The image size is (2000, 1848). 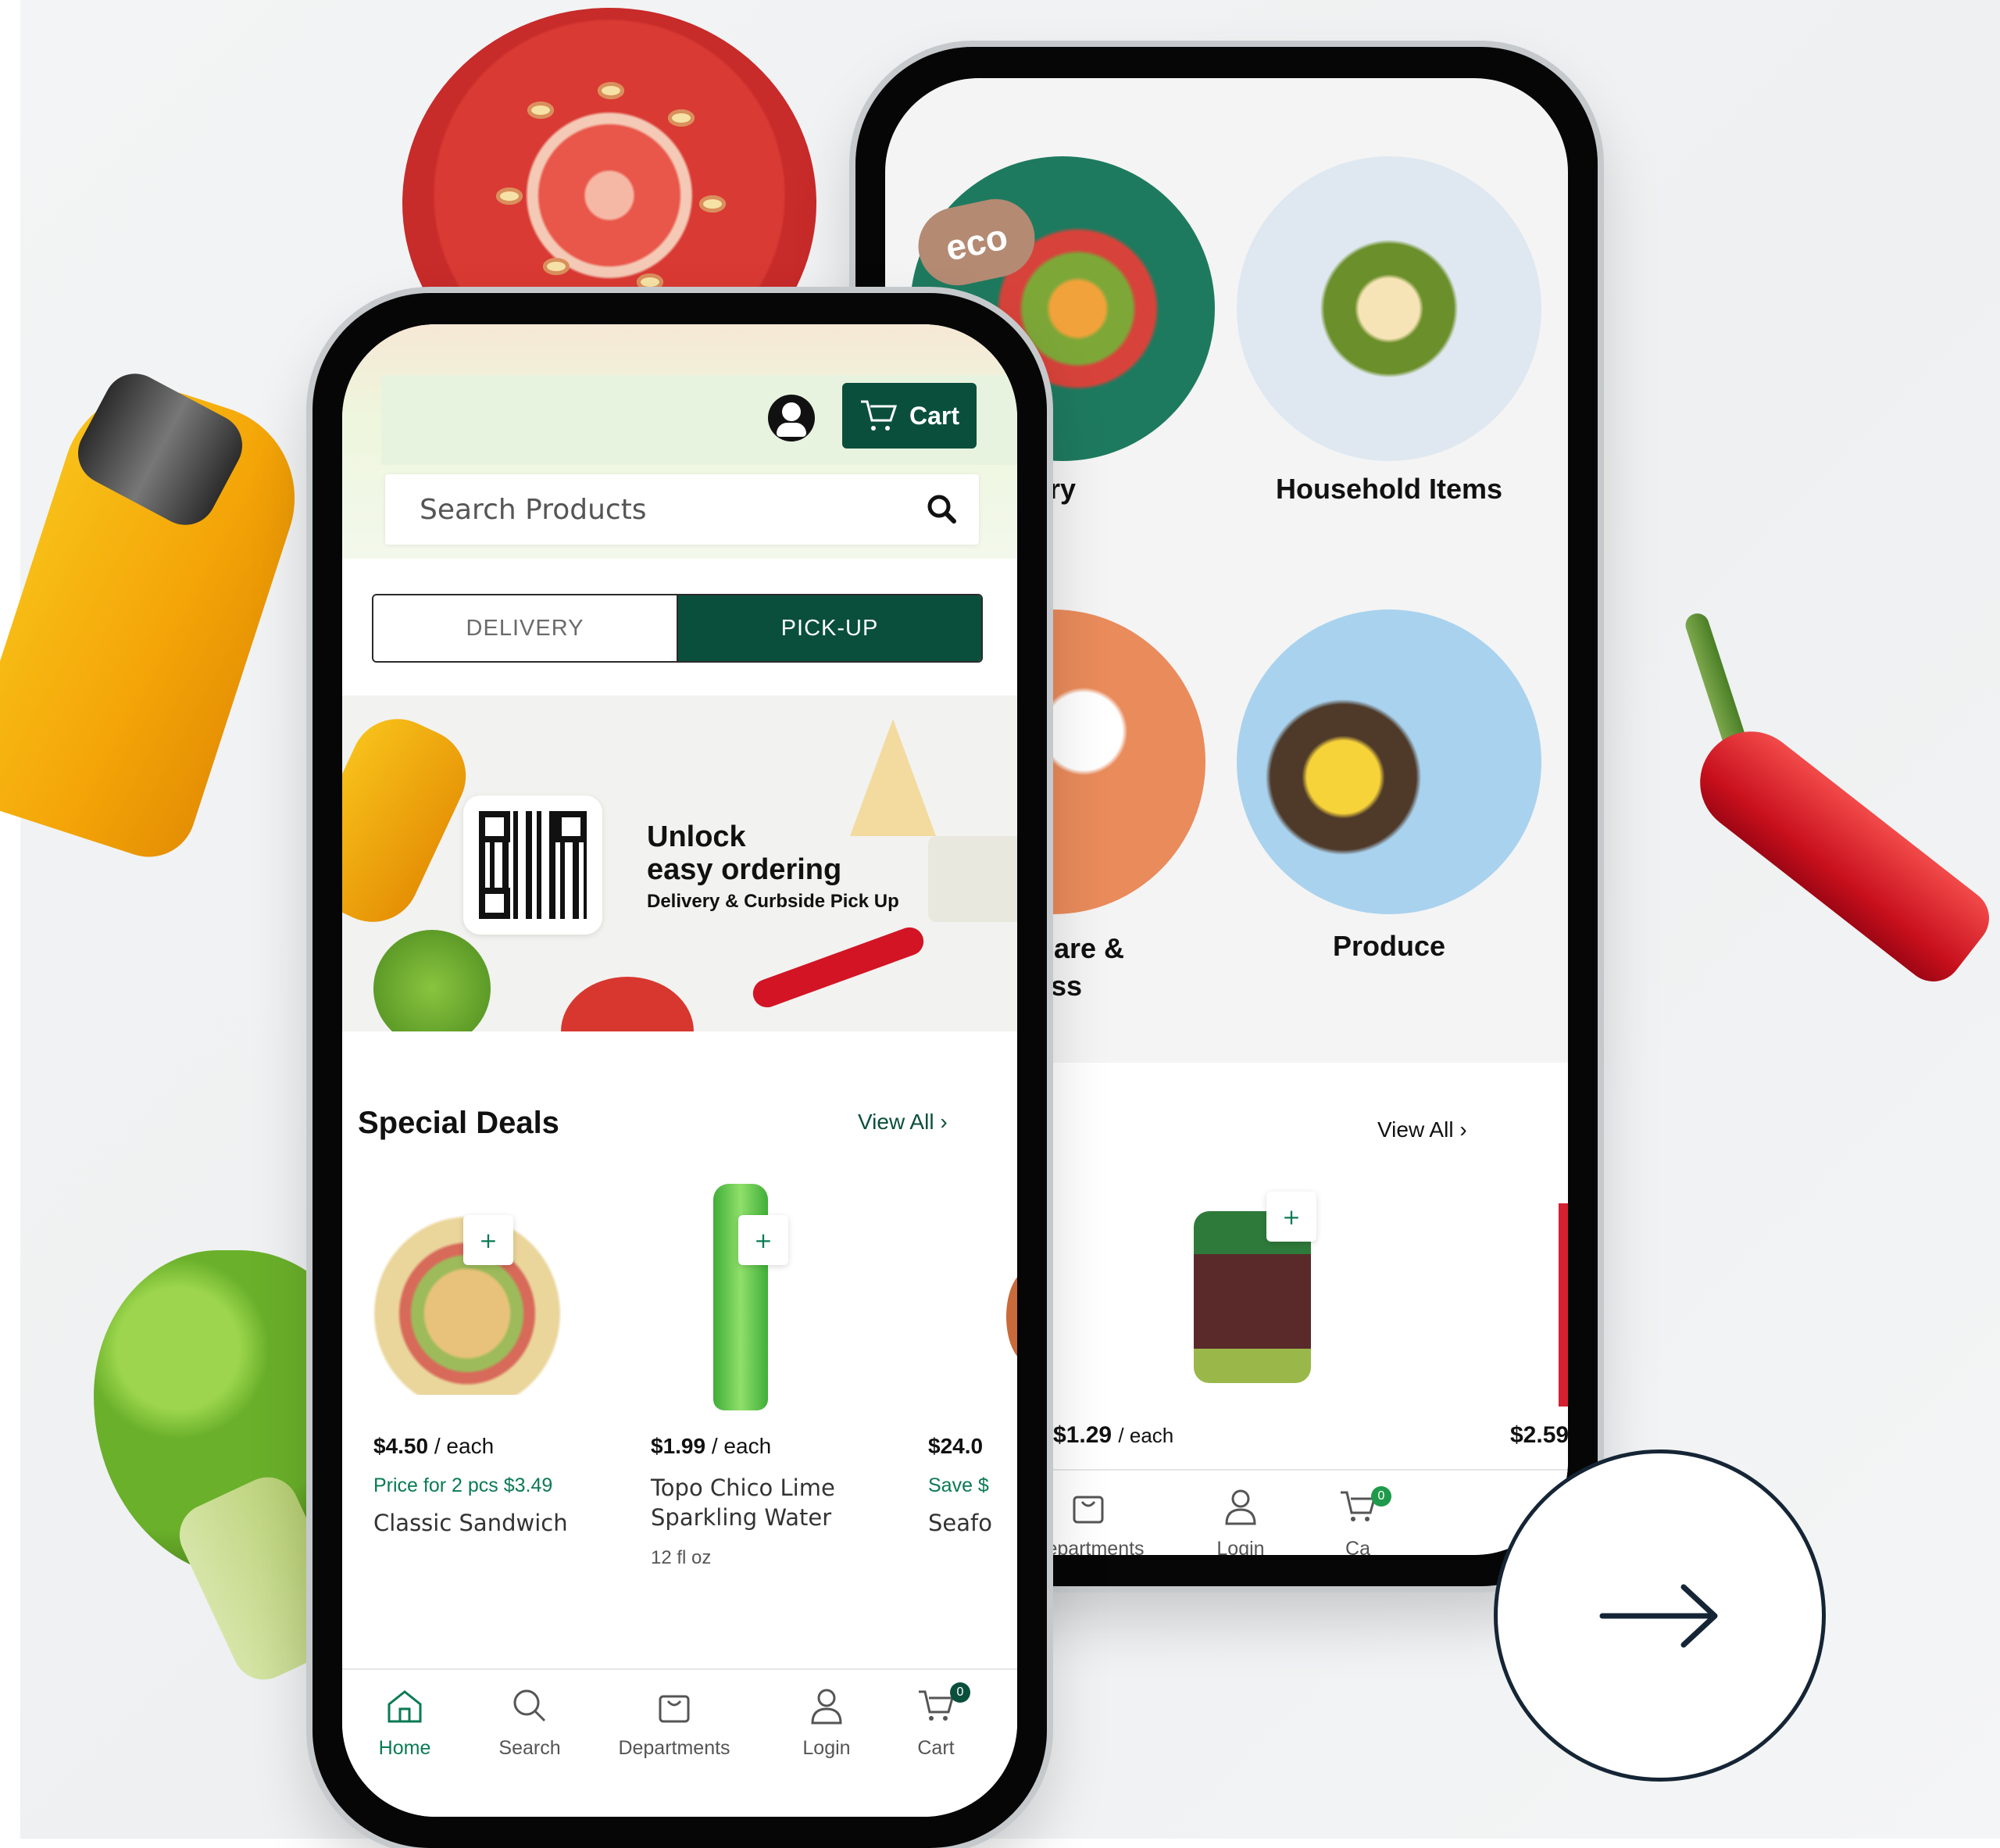 I want to click on product-price: $24.0, so click(x=956, y=1446).